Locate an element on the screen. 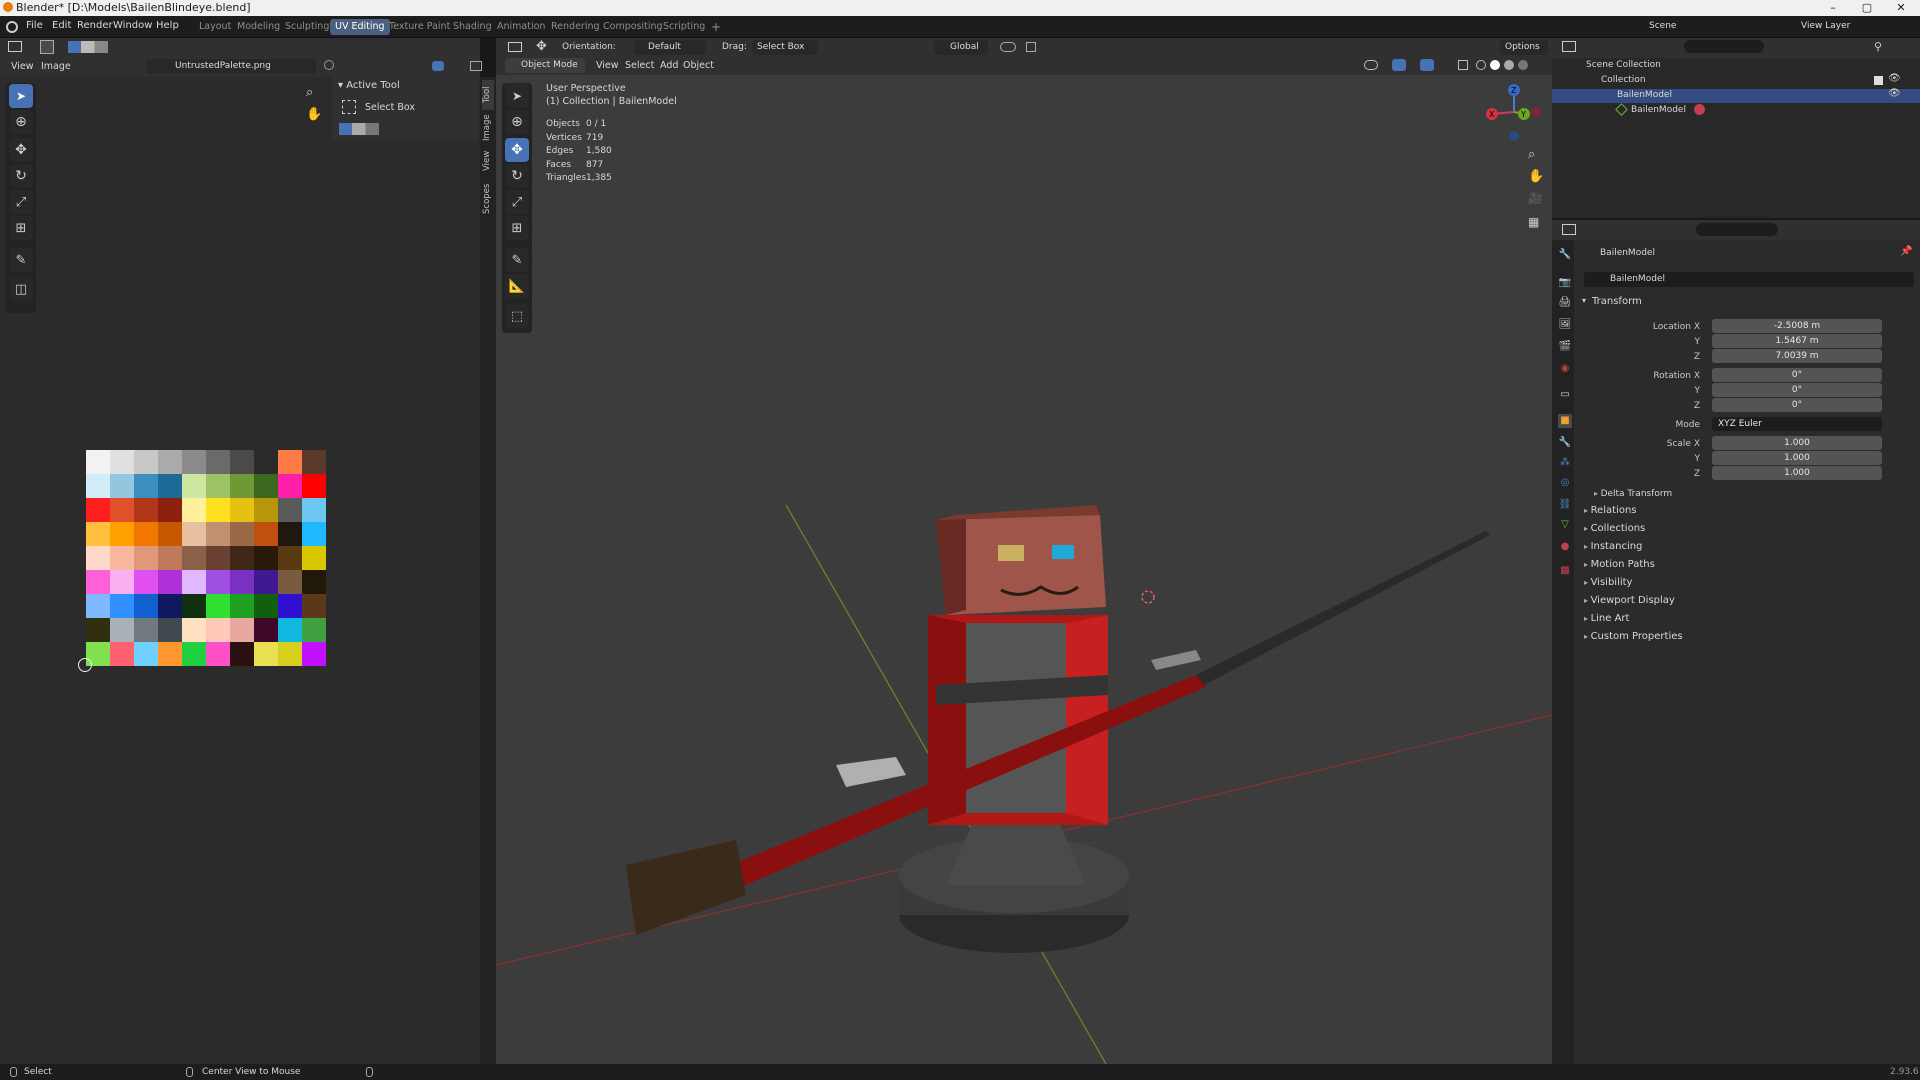 The image size is (1920, 1080). outliner-collection: Collection is located at coordinates (1623, 80).